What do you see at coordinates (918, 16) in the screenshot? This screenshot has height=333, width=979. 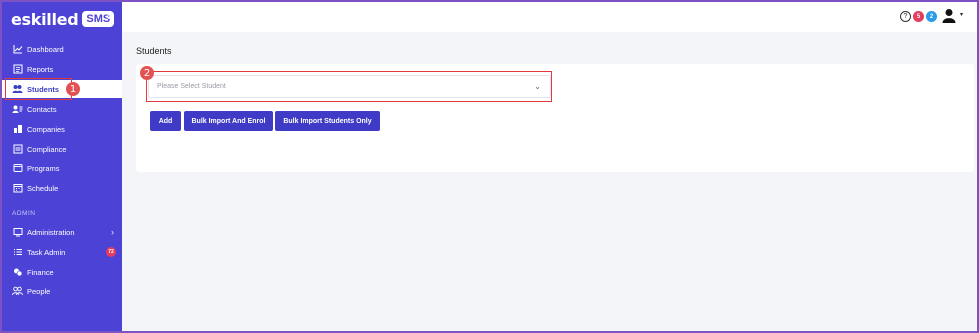 I see `notification-badge-red: 5` at bounding box center [918, 16].